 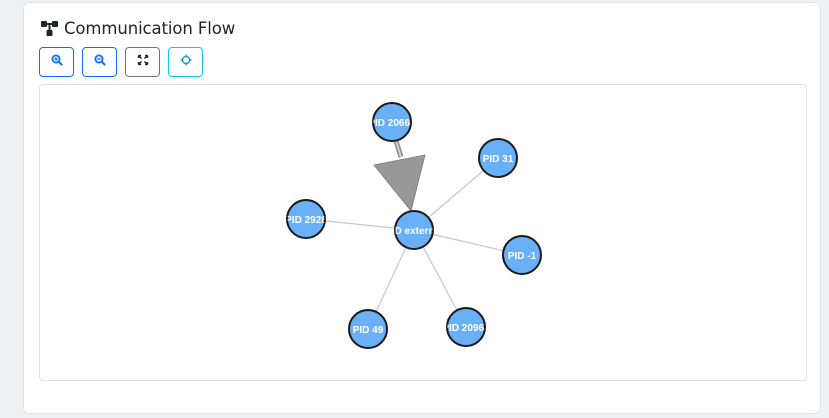 I want to click on node-label: PID 2928, so click(x=306, y=220).